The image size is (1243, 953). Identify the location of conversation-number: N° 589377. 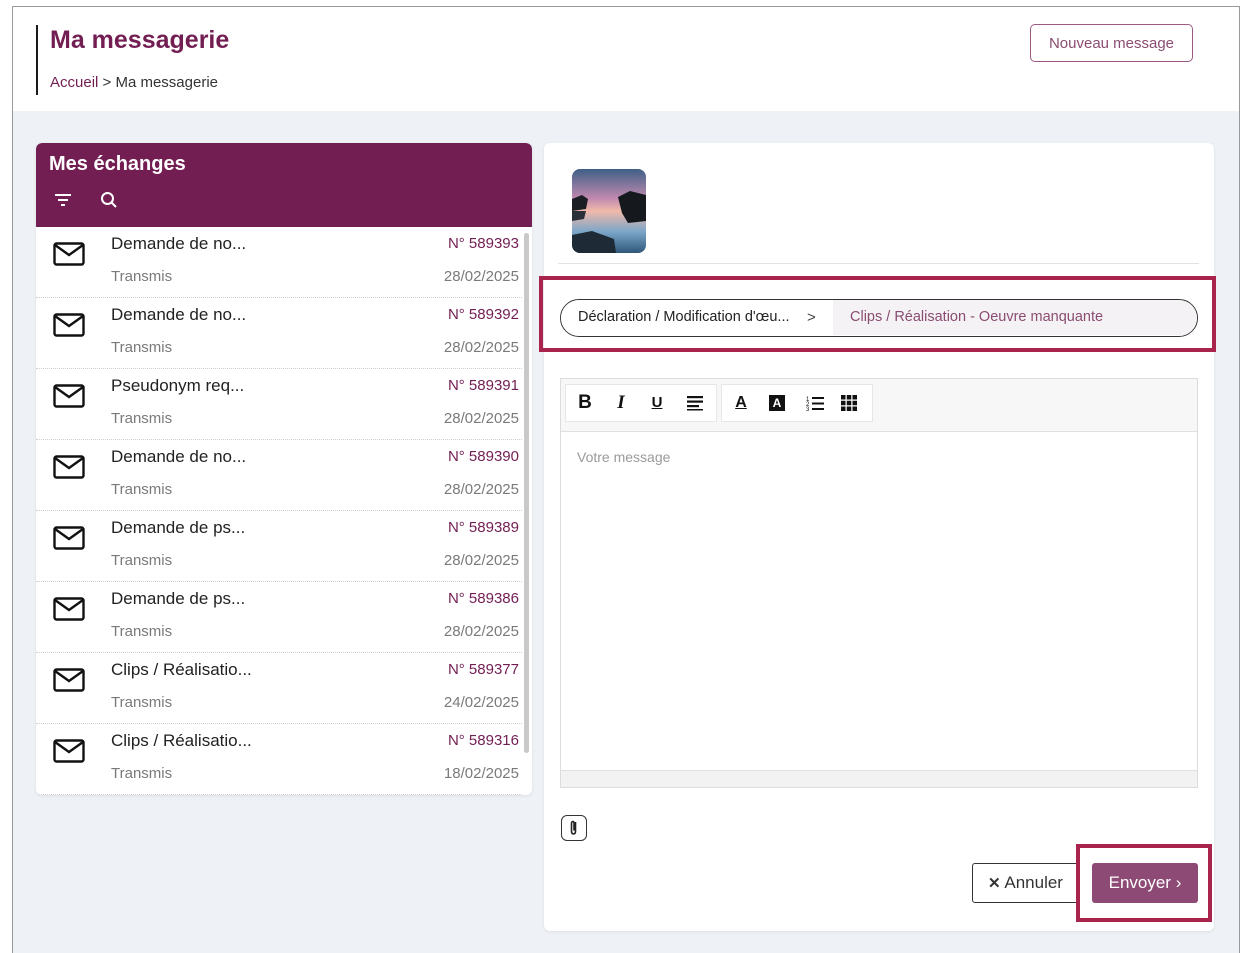
(483, 669).